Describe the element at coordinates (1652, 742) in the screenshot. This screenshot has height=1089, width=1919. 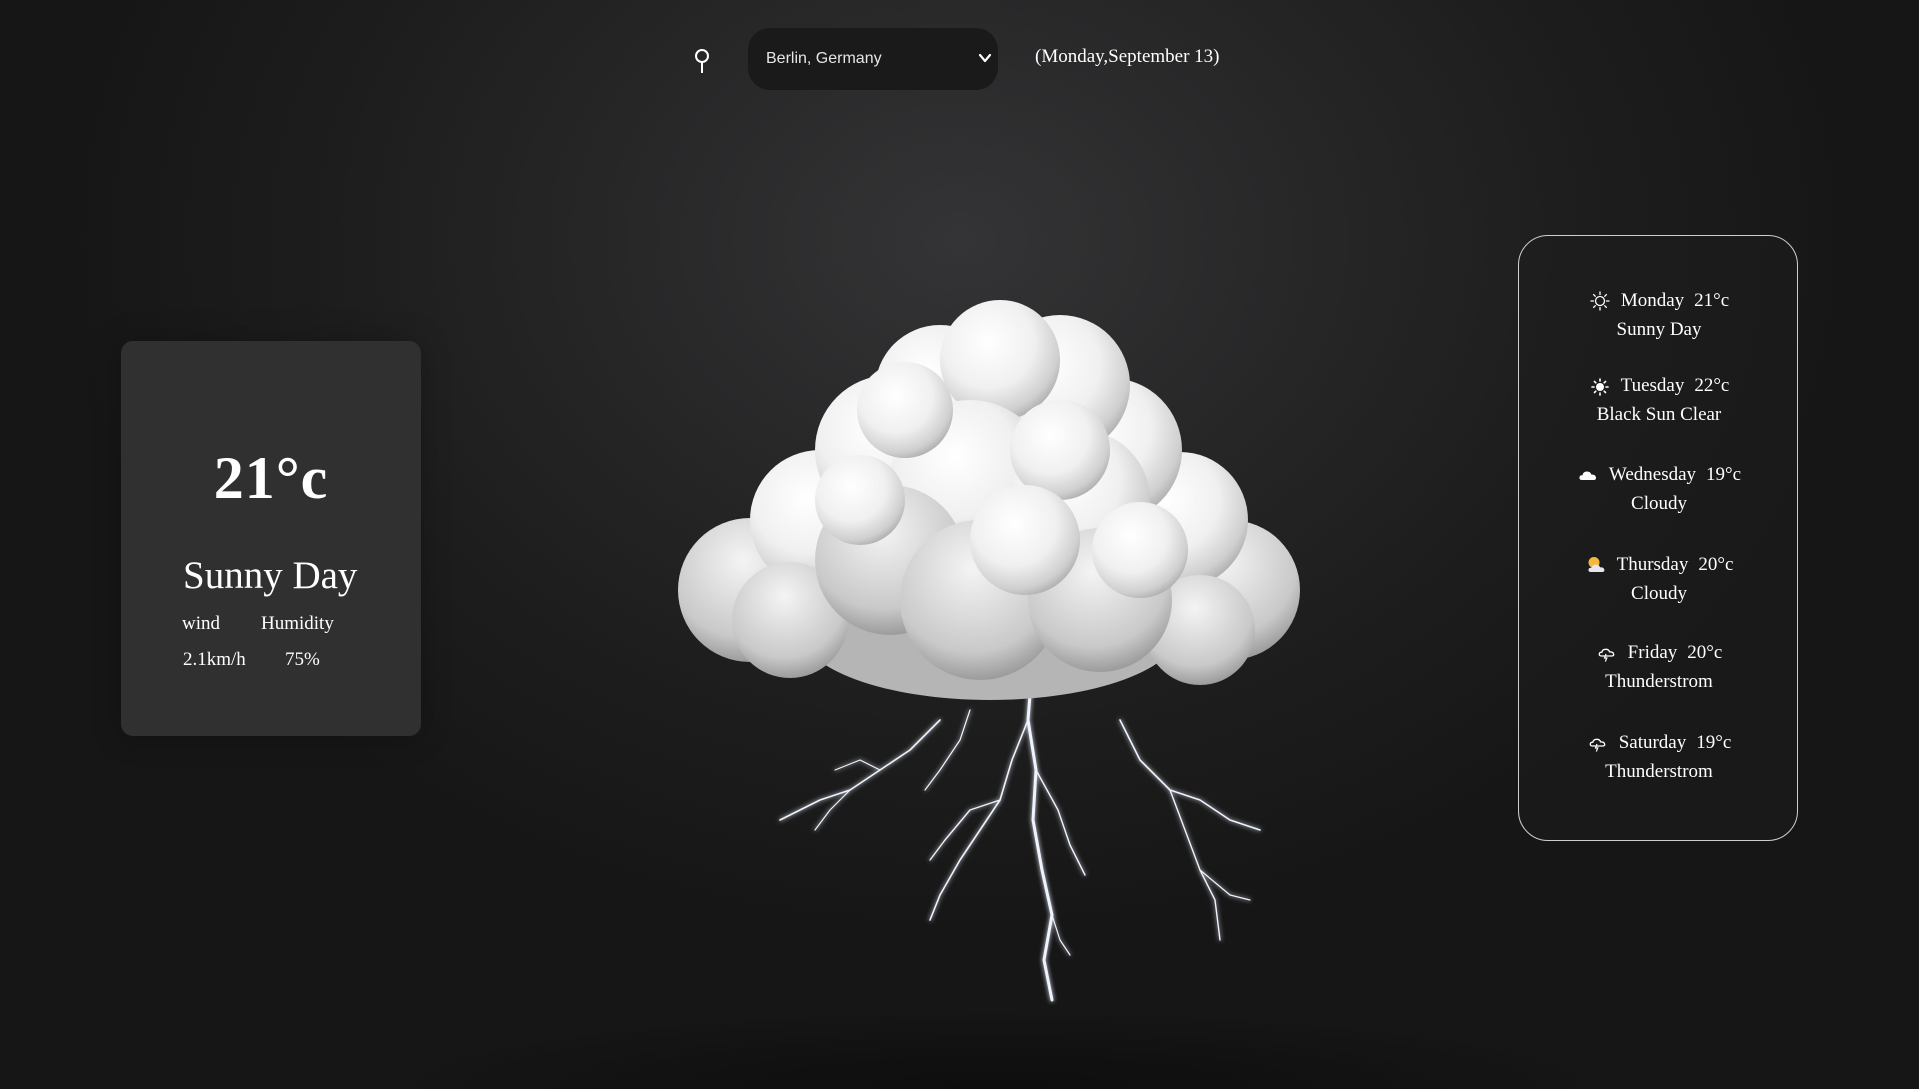
I see `forecast-day: Saturday` at that location.